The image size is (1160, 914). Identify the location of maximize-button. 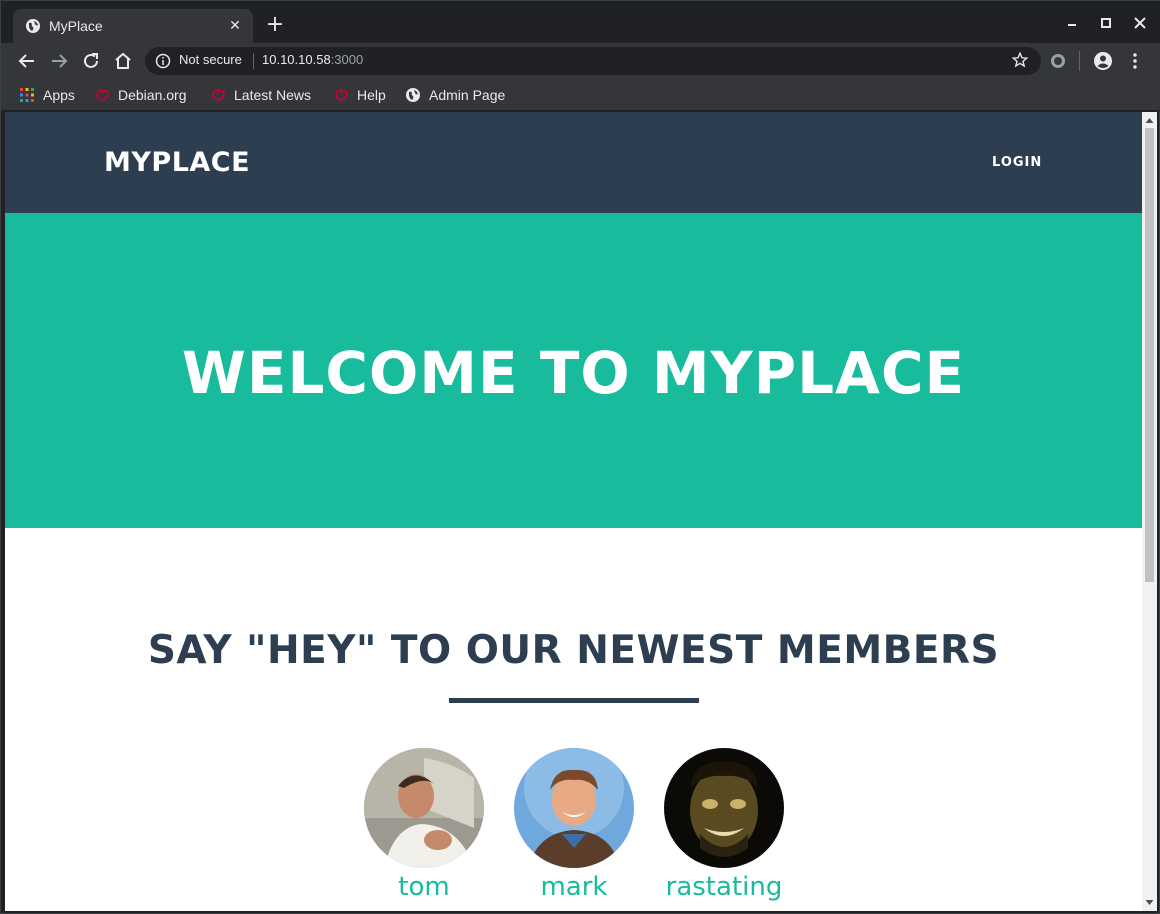
(1106, 23).